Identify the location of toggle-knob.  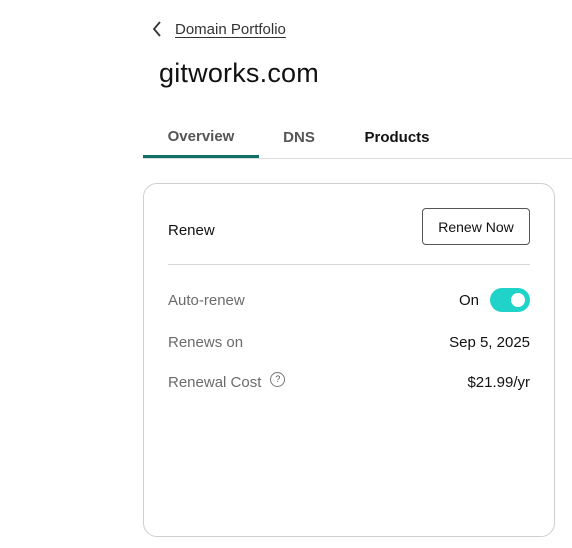
(518, 300).